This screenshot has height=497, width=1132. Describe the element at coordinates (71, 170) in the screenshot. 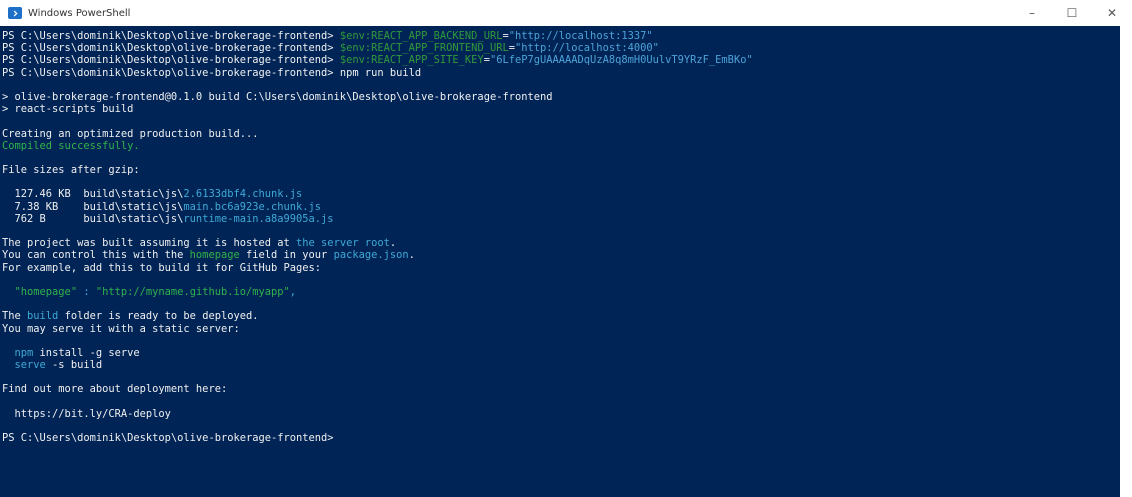

I see `terminal-text: File sizes after gzip:` at that location.